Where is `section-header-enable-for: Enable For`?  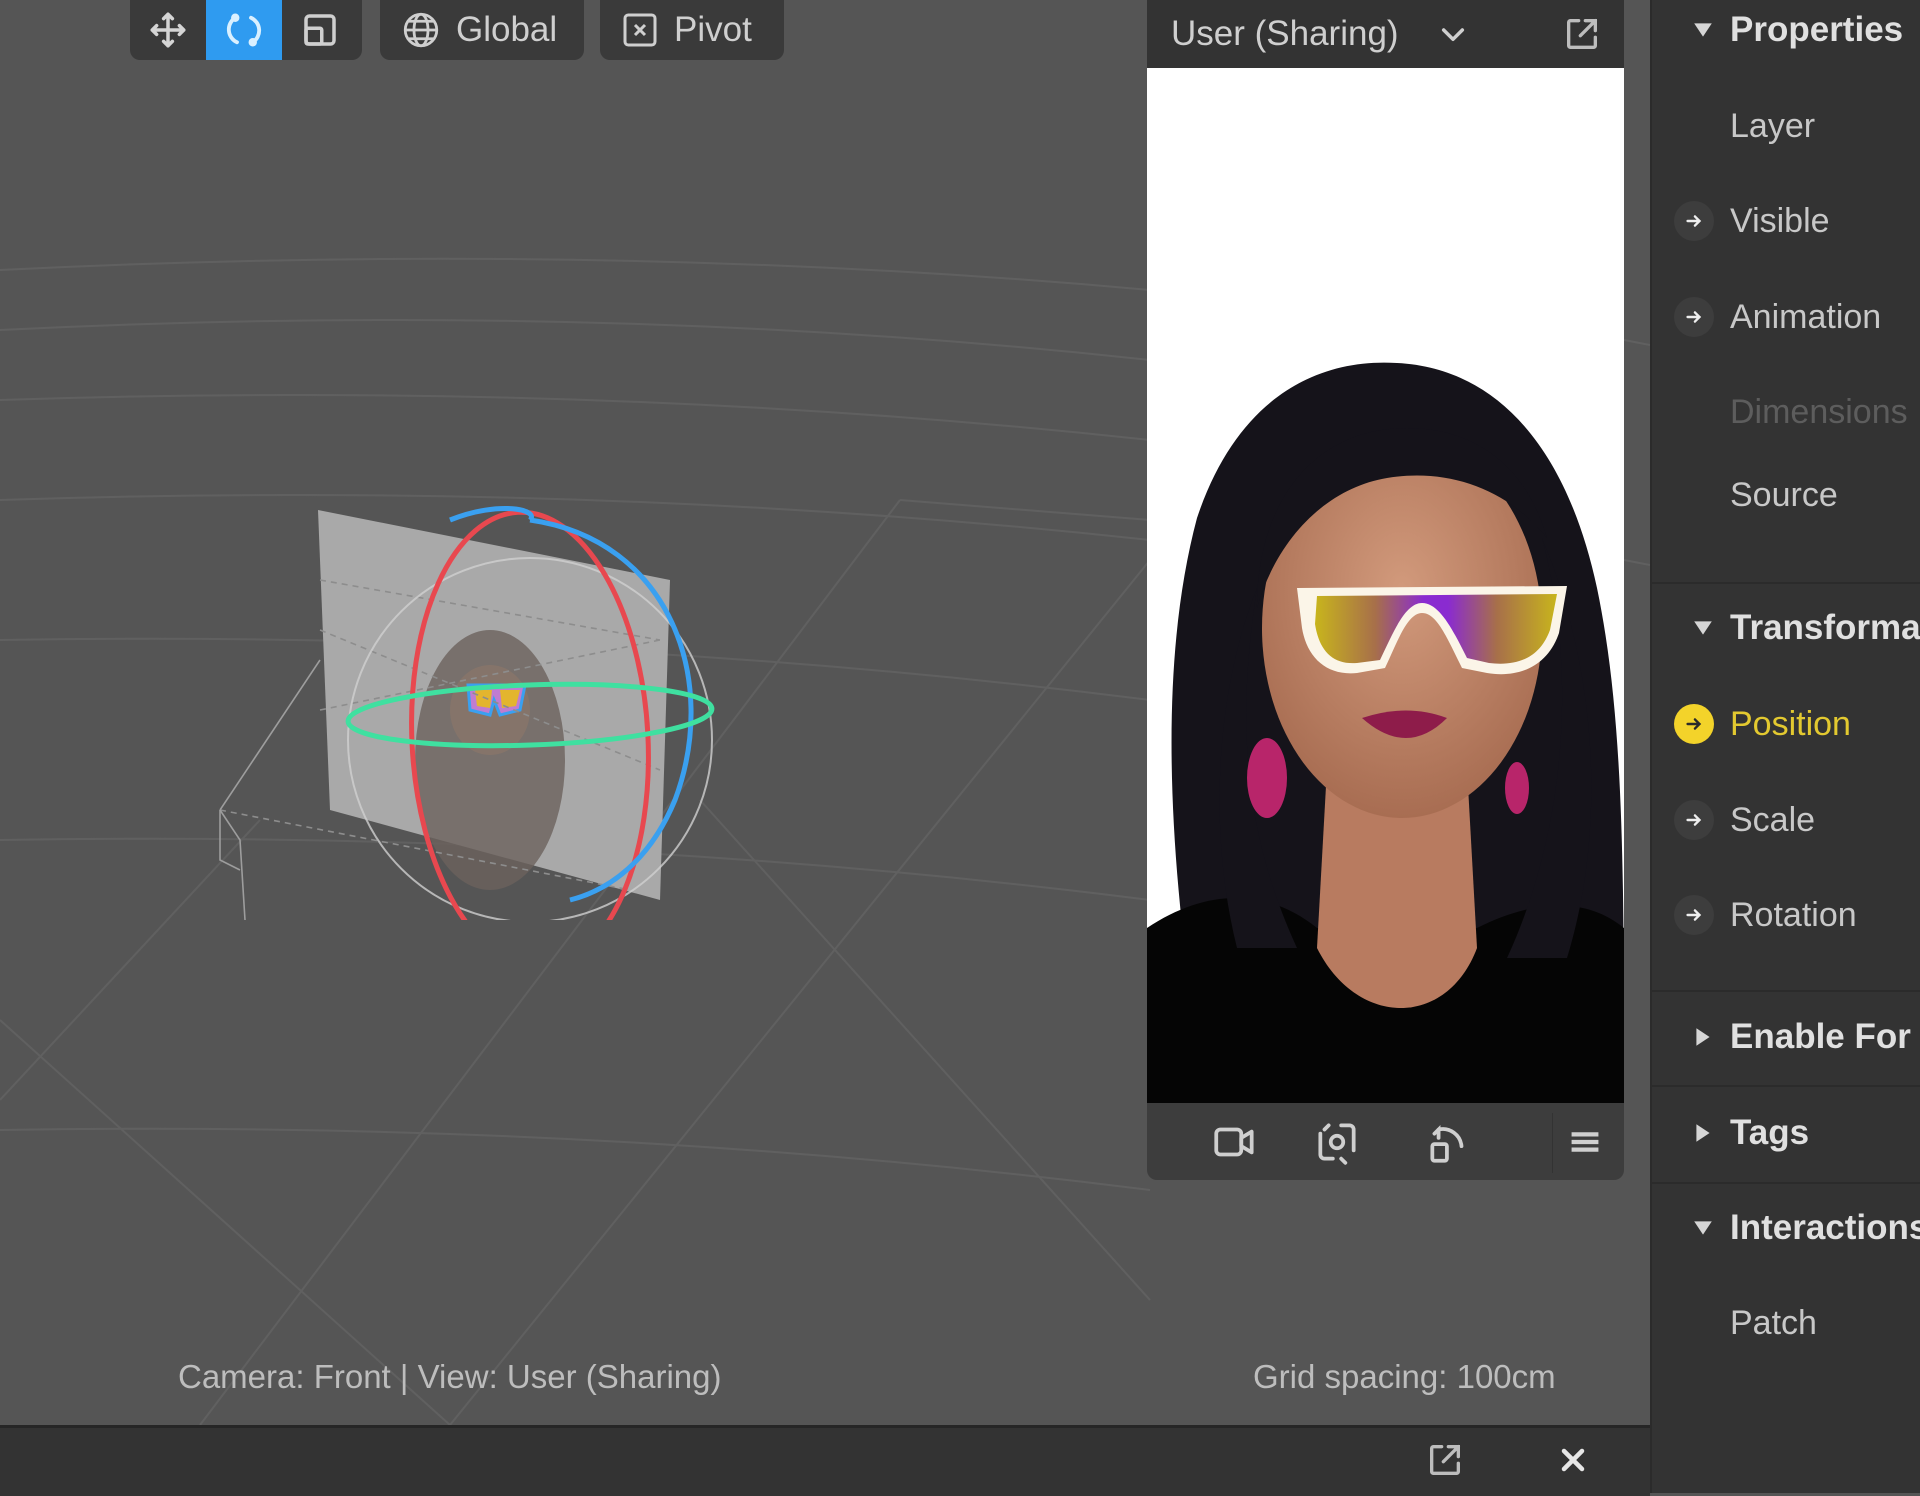
section-header-enable-for: Enable For is located at coordinates (1786, 1037).